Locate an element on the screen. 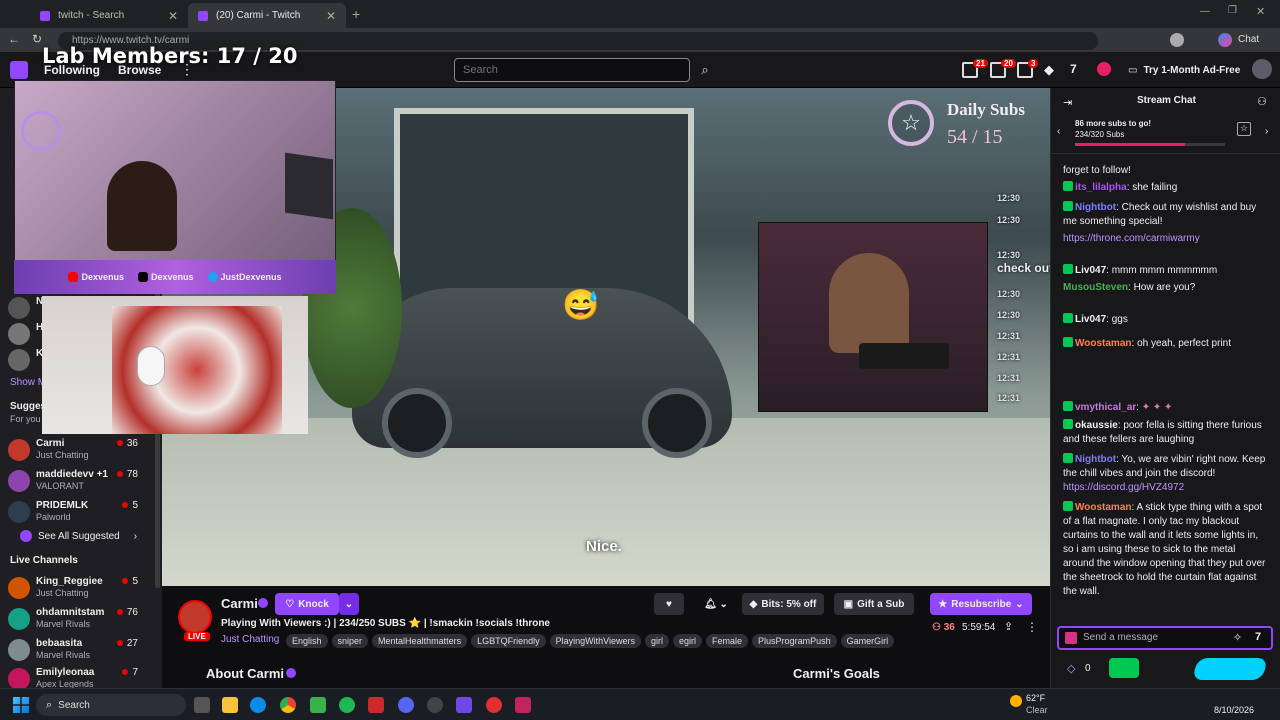 The height and width of the screenshot is (720, 1280). prime-icon: 21 is located at coordinates (975, 68).